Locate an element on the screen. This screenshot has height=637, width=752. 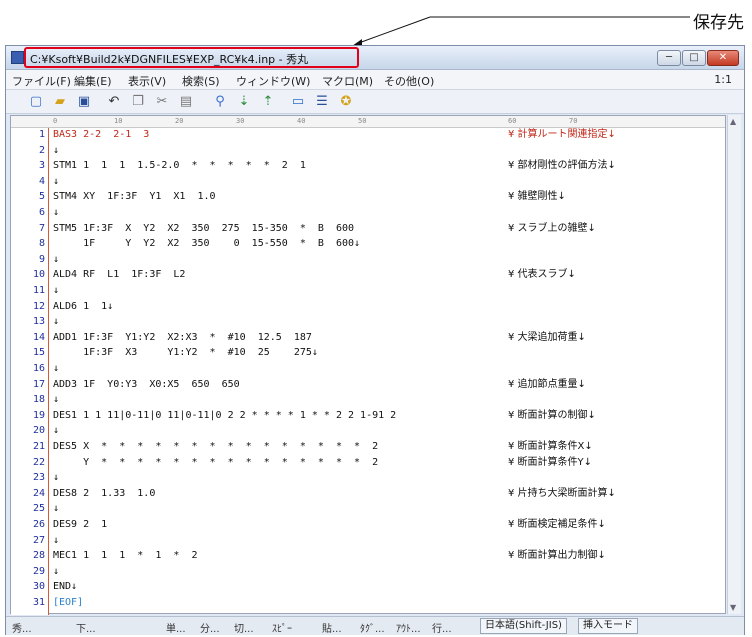
menu-macro: マクロ(M) is located at coordinates (347, 81).